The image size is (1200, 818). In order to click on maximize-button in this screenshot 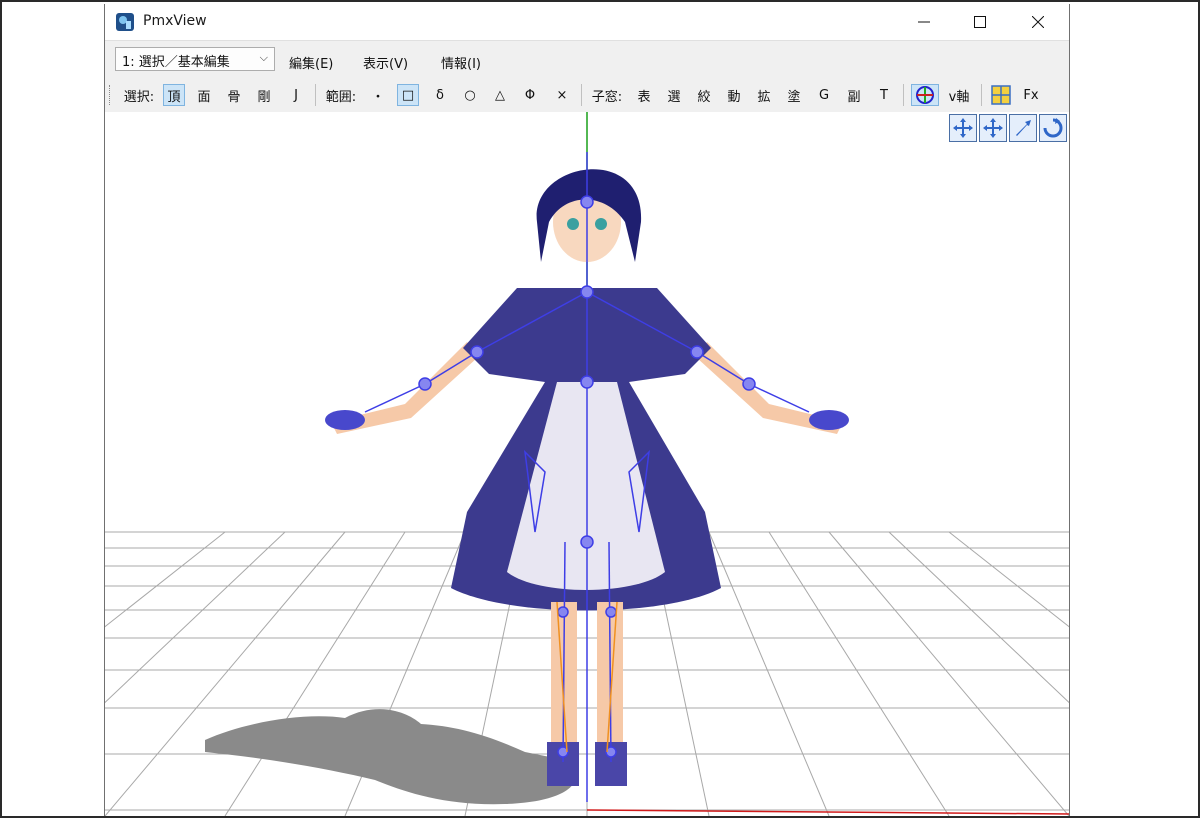, I will do `click(980, 22)`.